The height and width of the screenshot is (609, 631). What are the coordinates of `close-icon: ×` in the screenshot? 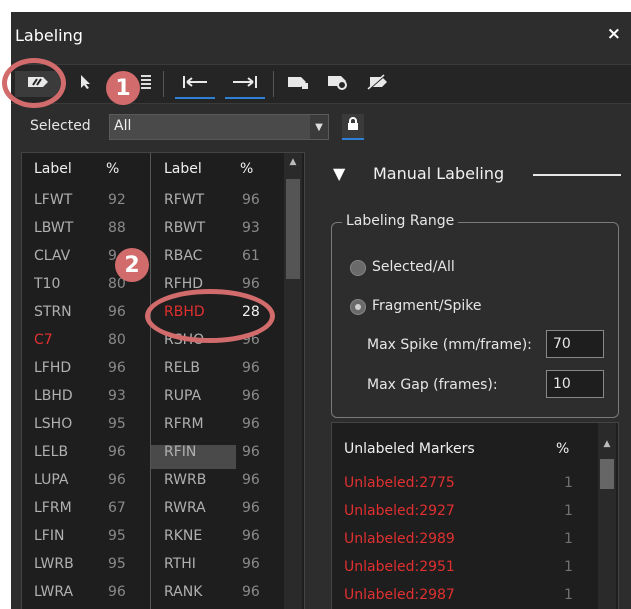 It's located at (614, 34).